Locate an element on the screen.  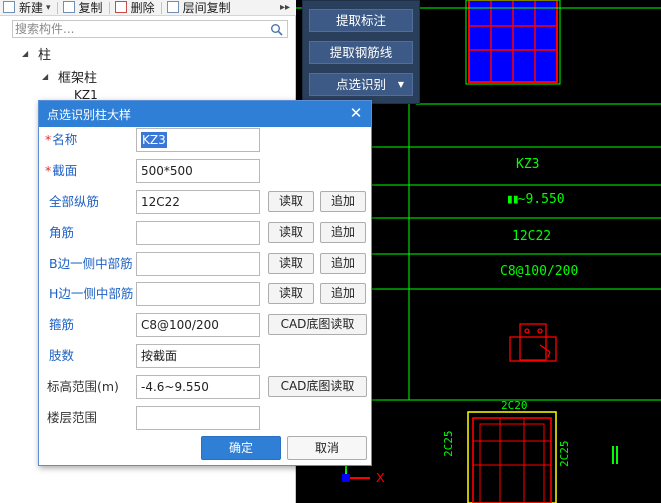
corner-rebar-label: 角筋 is located at coordinates (62, 232).